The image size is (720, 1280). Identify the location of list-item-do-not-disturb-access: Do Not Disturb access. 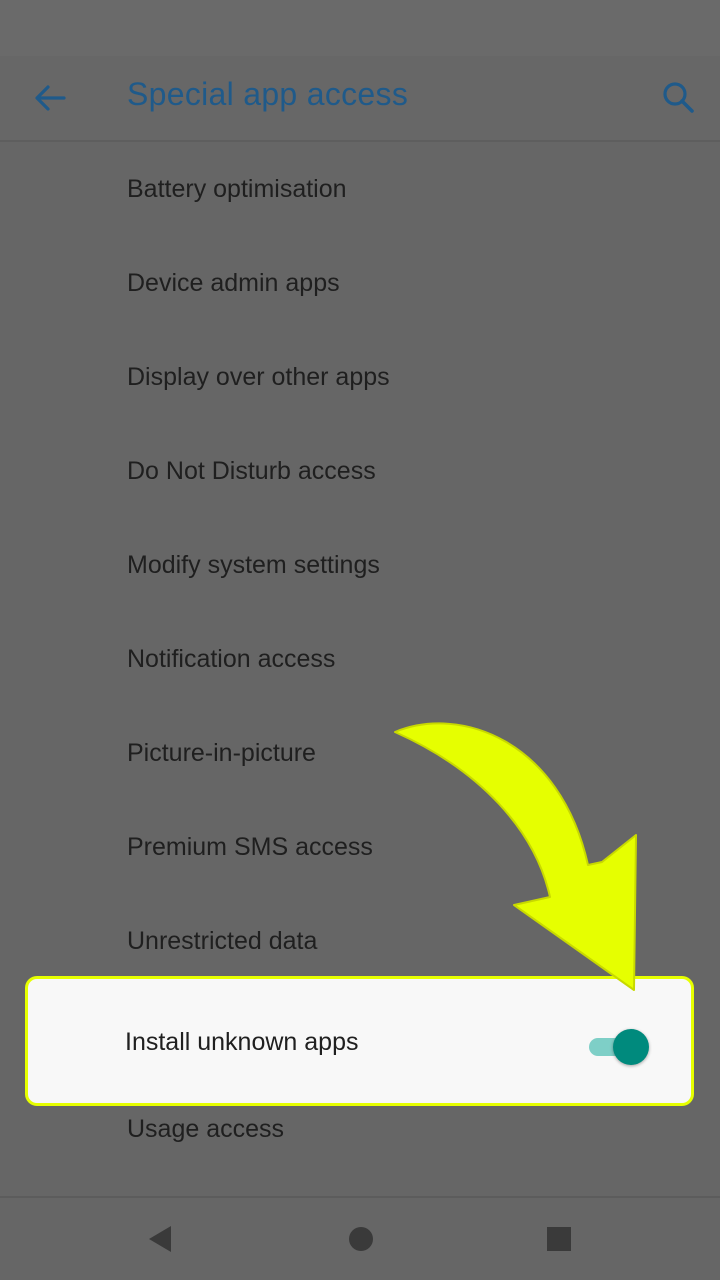
(360, 471).